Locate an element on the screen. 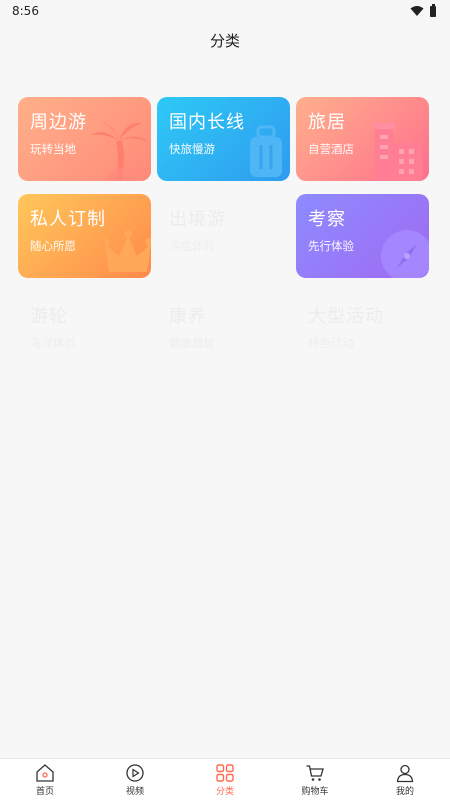  category-title: 私人订制 is located at coordinates (68, 219).